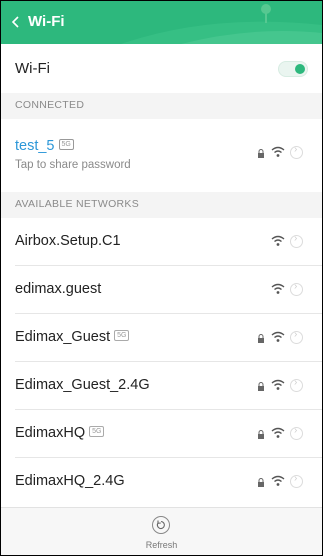 The height and width of the screenshot is (556, 323). What do you see at coordinates (73, 165) in the screenshot?
I see `connected-network-subtitle: Tap to share password` at bounding box center [73, 165].